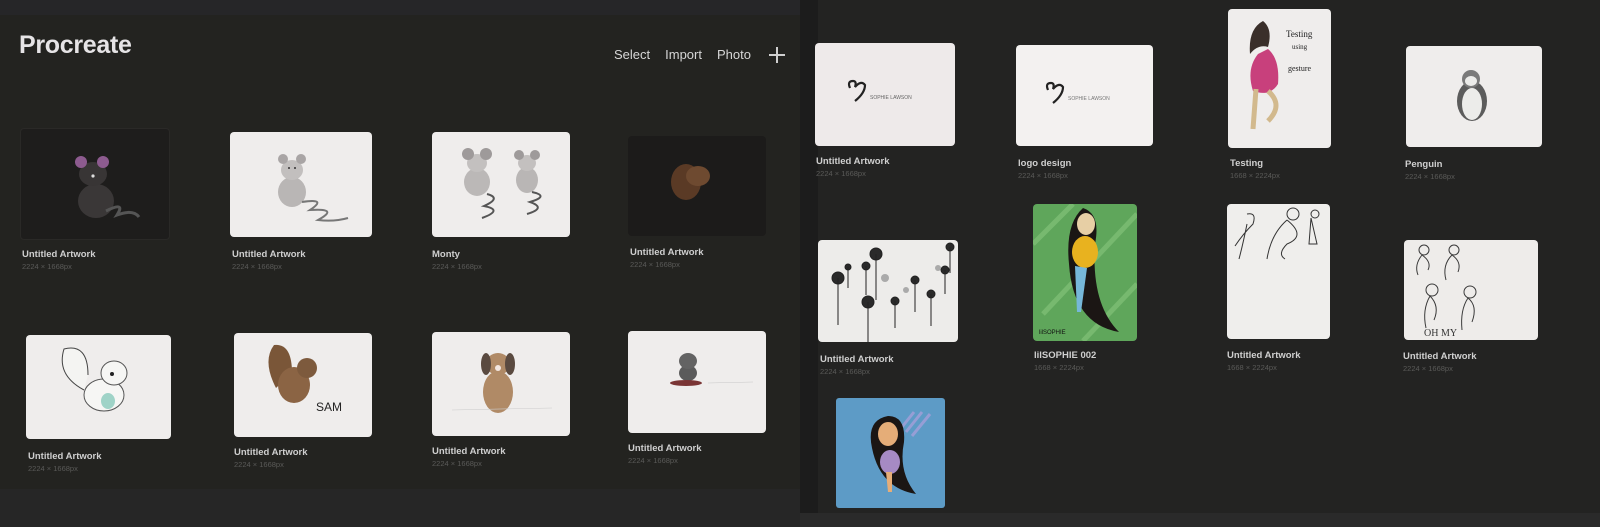  What do you see at coordinates (734, 54) in the screenshot?
I see `photo-button: Photo` at bounding box center [734, 54].